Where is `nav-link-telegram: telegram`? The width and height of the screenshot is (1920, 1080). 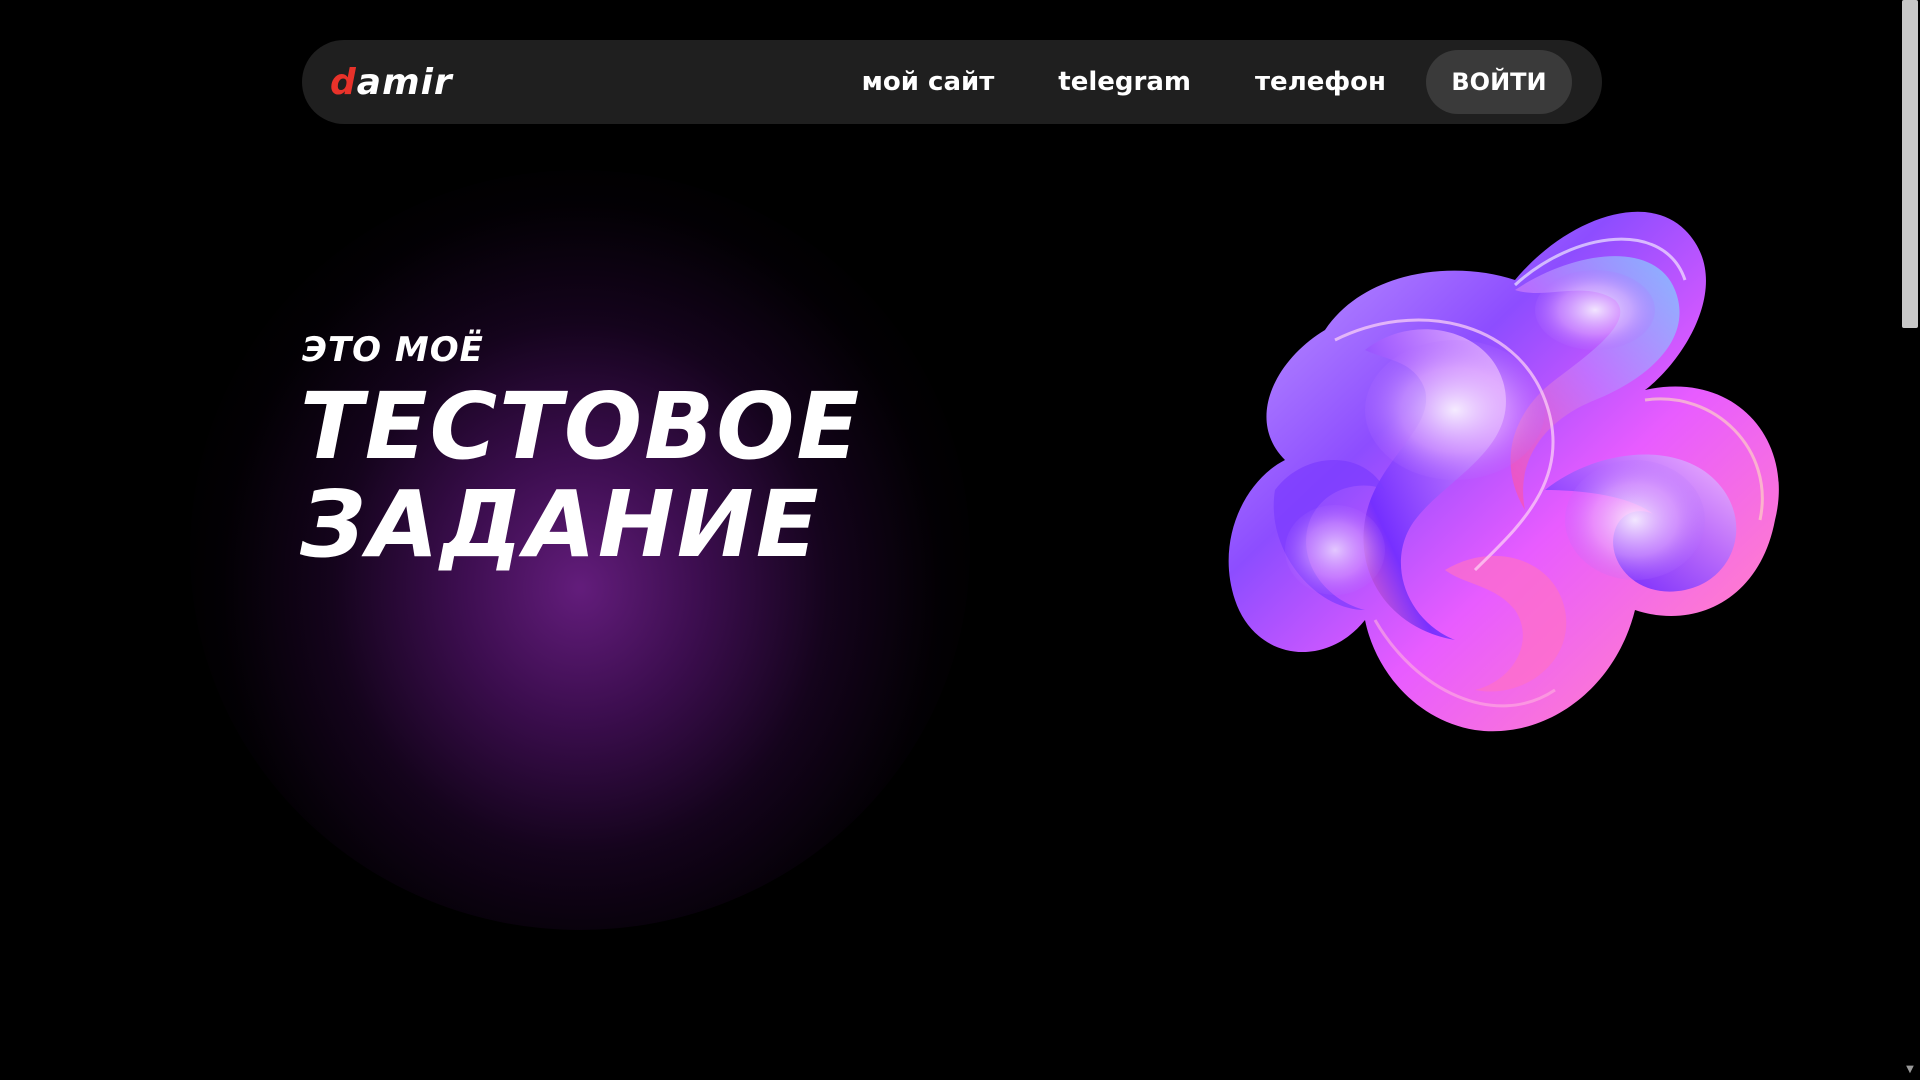 nav-link-telegram: telegram is located at coordinates (1124, 82).